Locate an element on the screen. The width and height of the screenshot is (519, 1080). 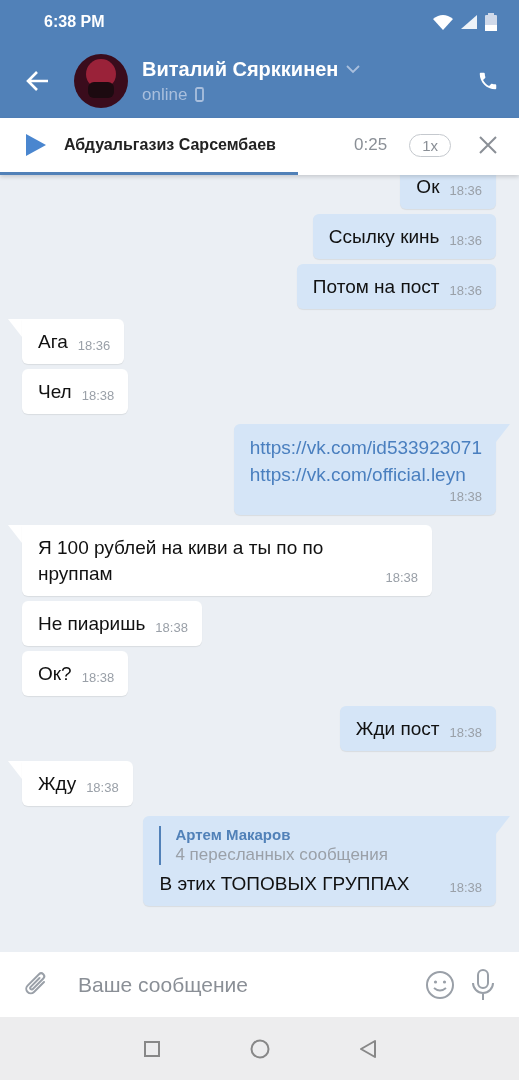
track-title: Абдуальгазиз Сарсембаев is located at coordinates (170, 145).